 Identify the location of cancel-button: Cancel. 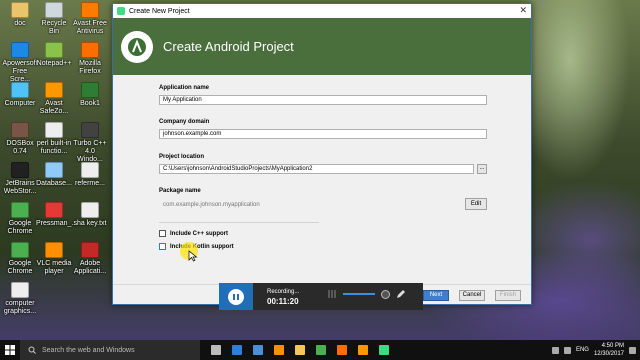
(472, 295).